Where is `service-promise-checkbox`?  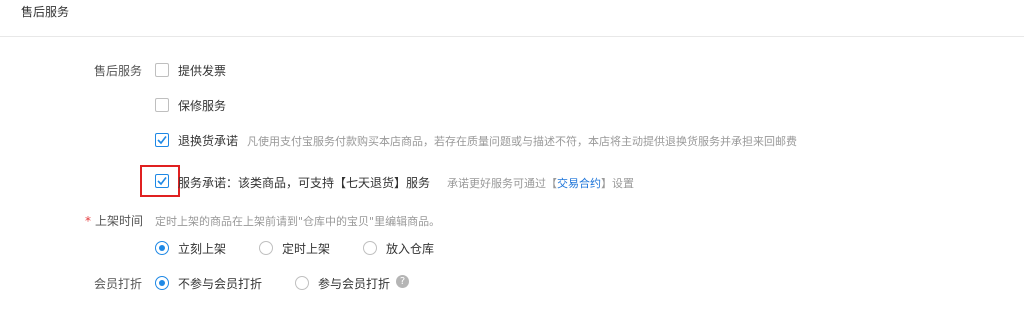
service-promise-checkbox is located at coordinates (162, 181).